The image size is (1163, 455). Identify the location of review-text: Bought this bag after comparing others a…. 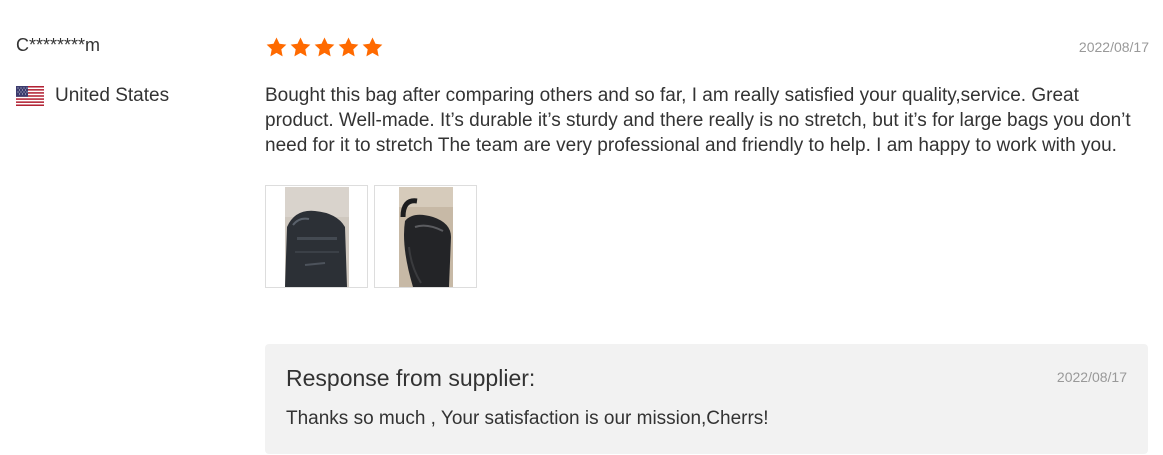
(698, 120).